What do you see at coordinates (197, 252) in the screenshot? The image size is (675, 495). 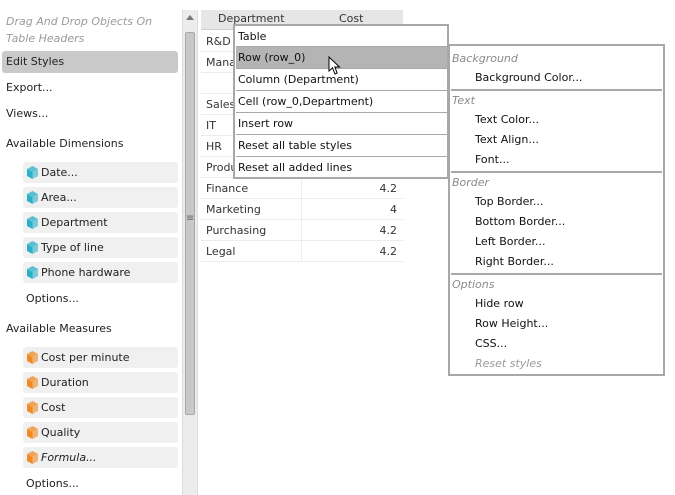 I see `splitter-divider` at bounding box center [197, 252].